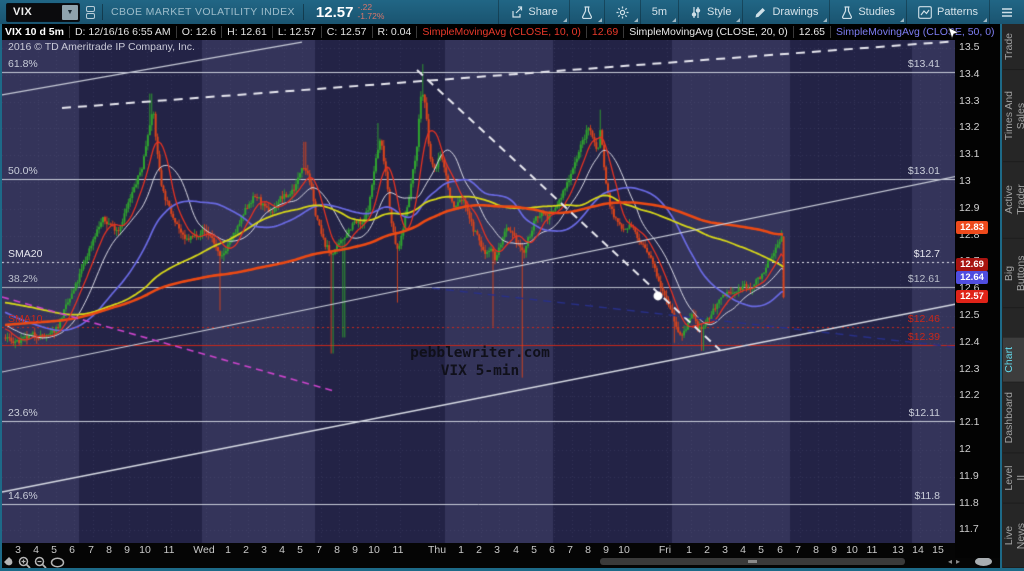 The image size is (1024, 571). What do you see at coordinates (606, 32) in the screenshot?
I see `study-sma10-value: 12.69` at bounding box center [606, 32].